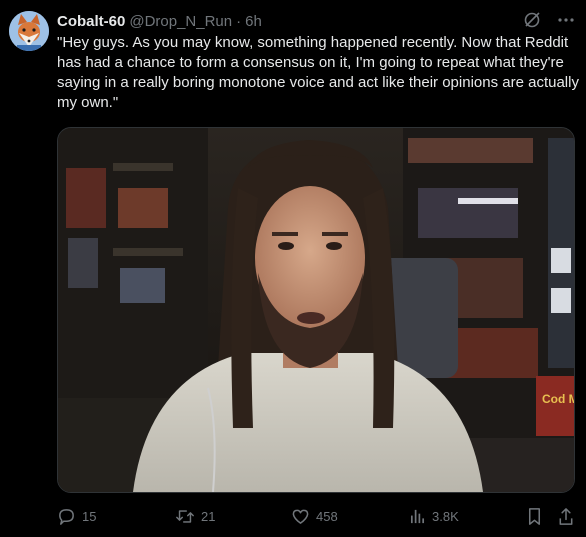 The width and height of the screenshot is (586, 537). Describe the element at coordinates (76, 516) in the screenshot. I see `reply-button: 15` at that location.